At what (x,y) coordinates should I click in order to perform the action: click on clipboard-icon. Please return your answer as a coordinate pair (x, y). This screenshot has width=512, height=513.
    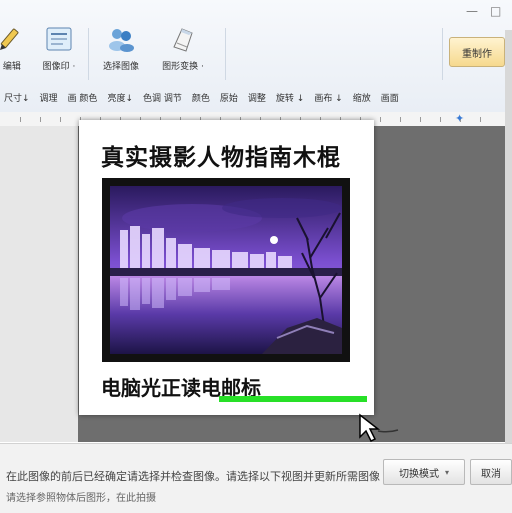
    Looking at the image, I should click on (59, 39).